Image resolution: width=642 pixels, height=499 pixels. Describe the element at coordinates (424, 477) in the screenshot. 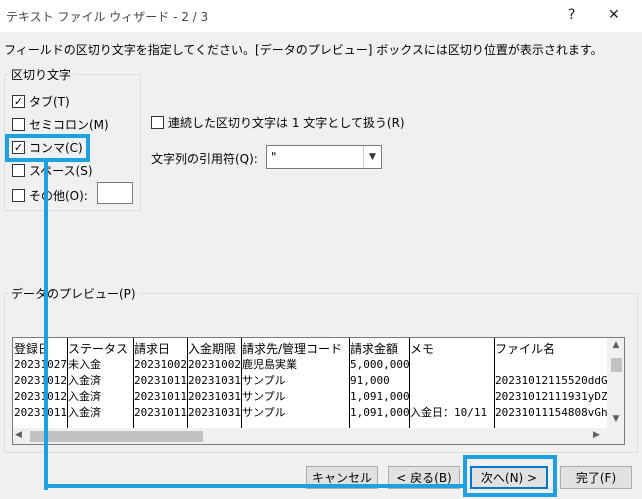

I see `back-button: < 戻る(B)` at that location.